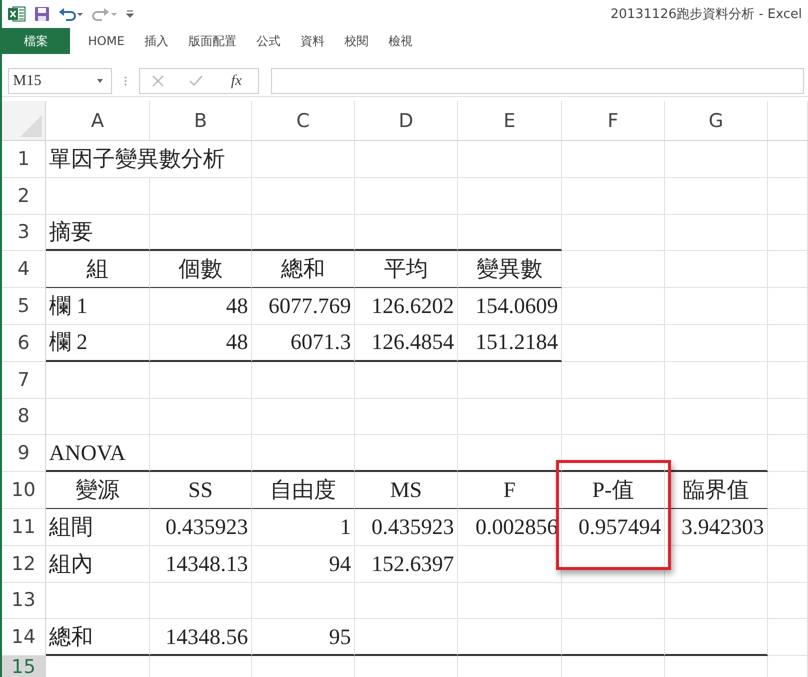 The image size is (808, 677). I want to click on column-header: C, so click(303, 121).